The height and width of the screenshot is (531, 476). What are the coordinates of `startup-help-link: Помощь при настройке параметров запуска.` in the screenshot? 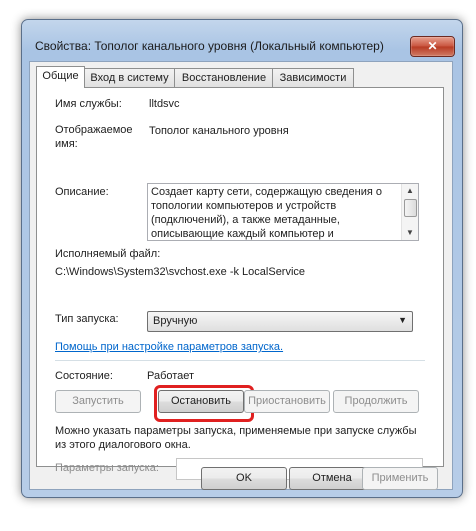 It's located at (169, 347).